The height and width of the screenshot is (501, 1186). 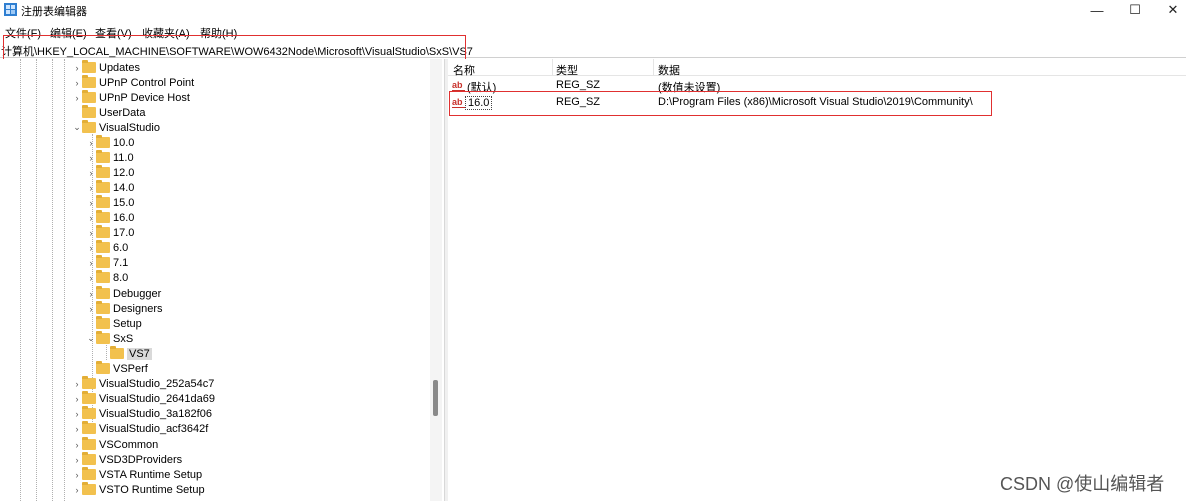 I want to click on tree-item-16-0: › 16.0, so click(x=110, y=217).